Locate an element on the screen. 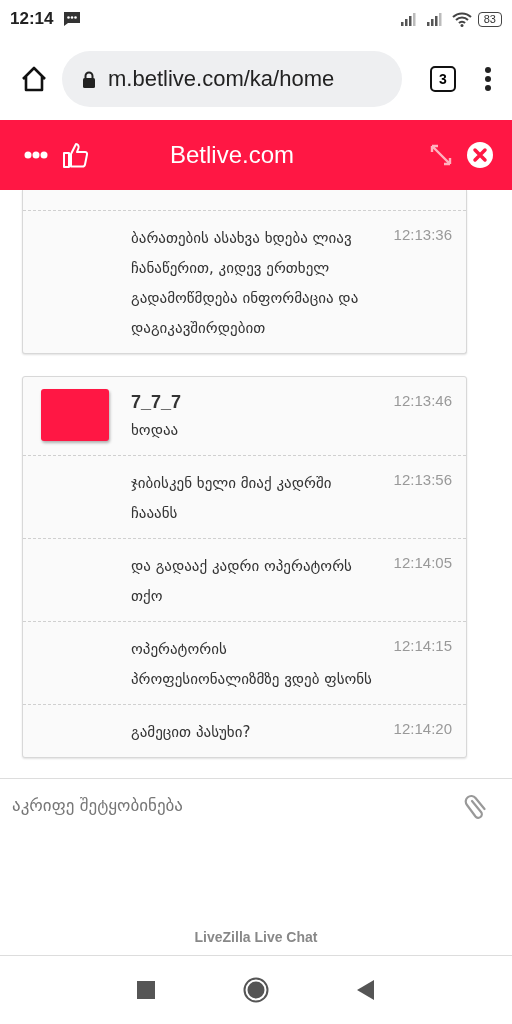  home-button-icon is located at coordinates (256, 990).